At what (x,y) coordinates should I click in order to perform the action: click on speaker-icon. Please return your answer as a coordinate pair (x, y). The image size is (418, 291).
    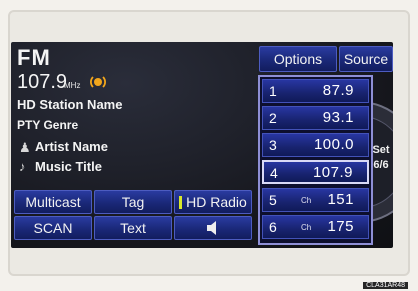
    Looking at the image, I should click on (211, 228).